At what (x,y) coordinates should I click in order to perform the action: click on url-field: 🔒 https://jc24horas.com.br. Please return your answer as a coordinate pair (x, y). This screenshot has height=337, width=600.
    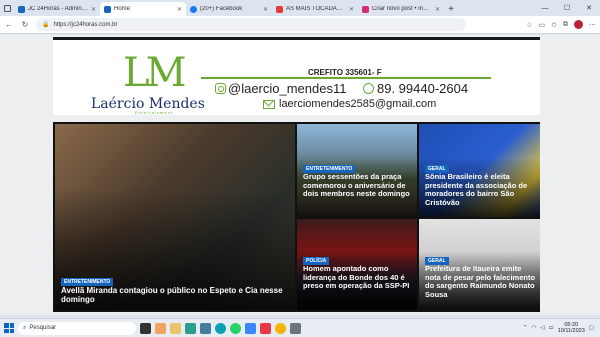
    Looking at the image, I should click on (251, 24).